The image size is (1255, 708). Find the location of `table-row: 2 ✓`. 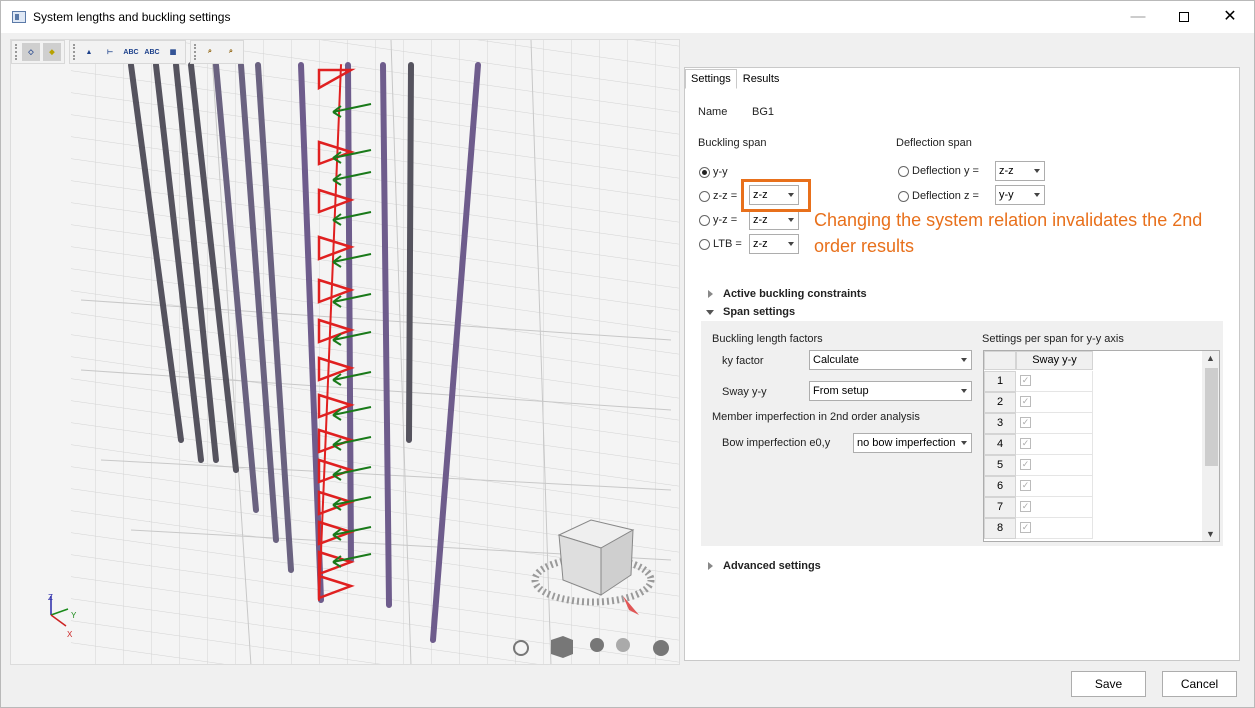

table-row: 2 ✓ is located at coordinates (1039, 402).